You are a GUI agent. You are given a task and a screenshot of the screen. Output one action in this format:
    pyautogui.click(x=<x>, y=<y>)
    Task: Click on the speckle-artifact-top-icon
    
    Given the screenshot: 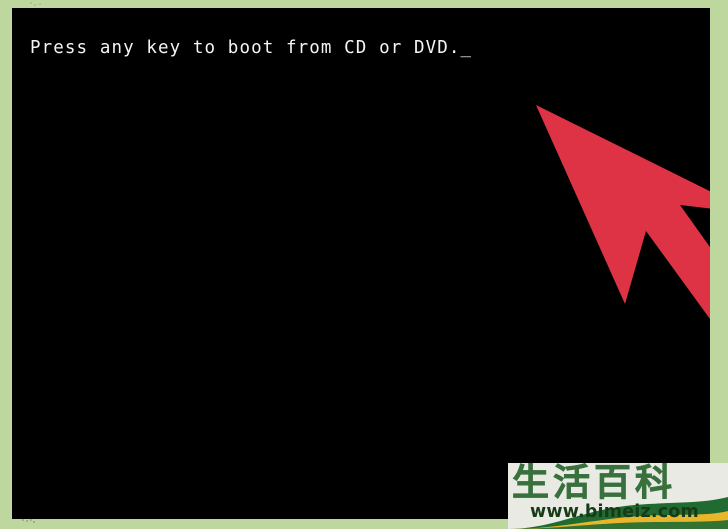 What is the action you would take?
    pyautogui.click(x=35, y=4)
    